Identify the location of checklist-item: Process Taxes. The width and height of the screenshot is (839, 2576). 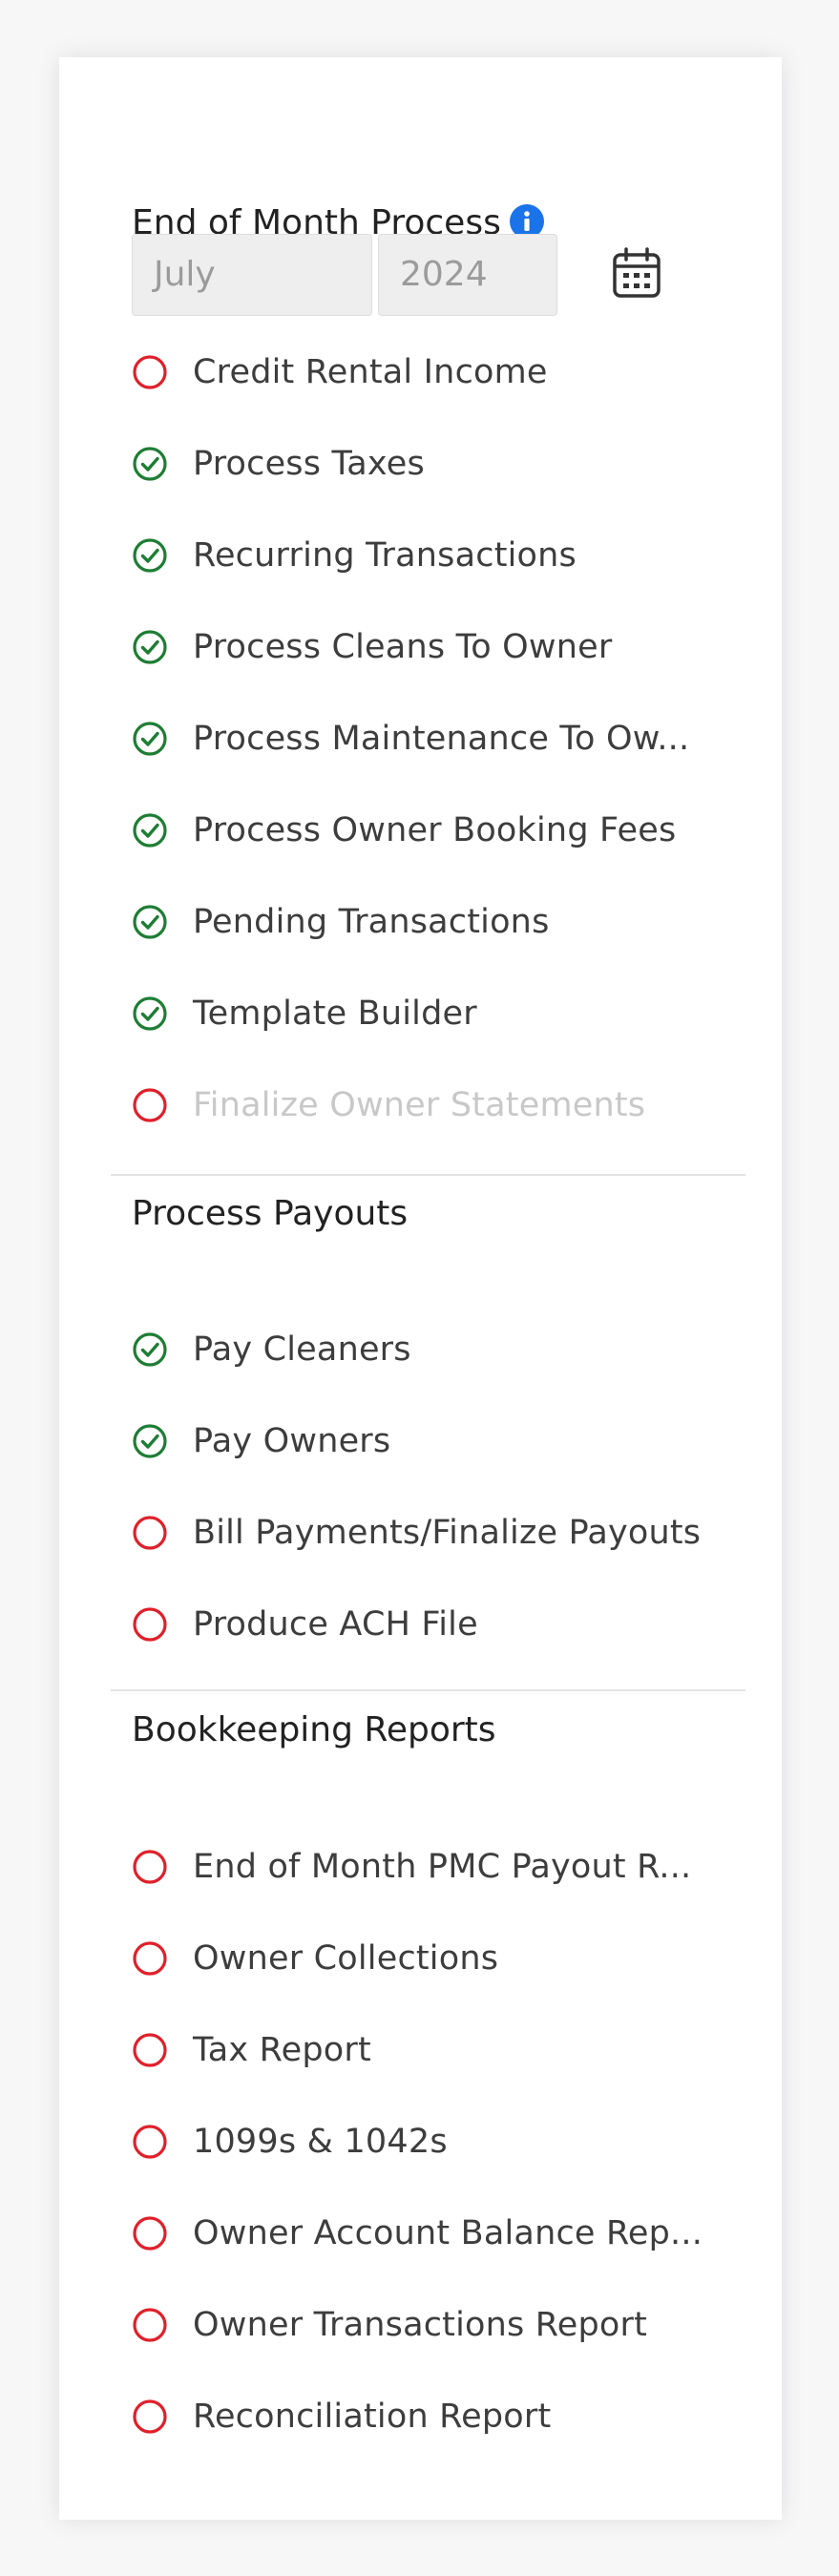
(278, 464).